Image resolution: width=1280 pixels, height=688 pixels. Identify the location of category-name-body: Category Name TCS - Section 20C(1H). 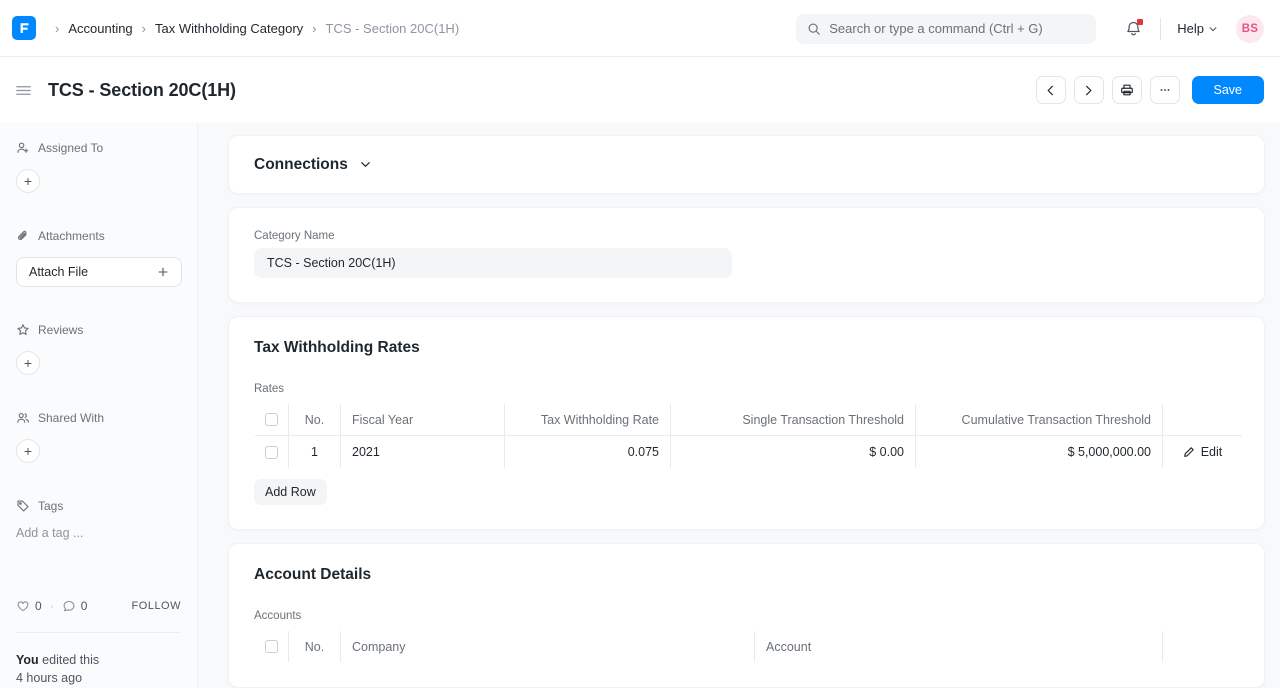
(746, 255).